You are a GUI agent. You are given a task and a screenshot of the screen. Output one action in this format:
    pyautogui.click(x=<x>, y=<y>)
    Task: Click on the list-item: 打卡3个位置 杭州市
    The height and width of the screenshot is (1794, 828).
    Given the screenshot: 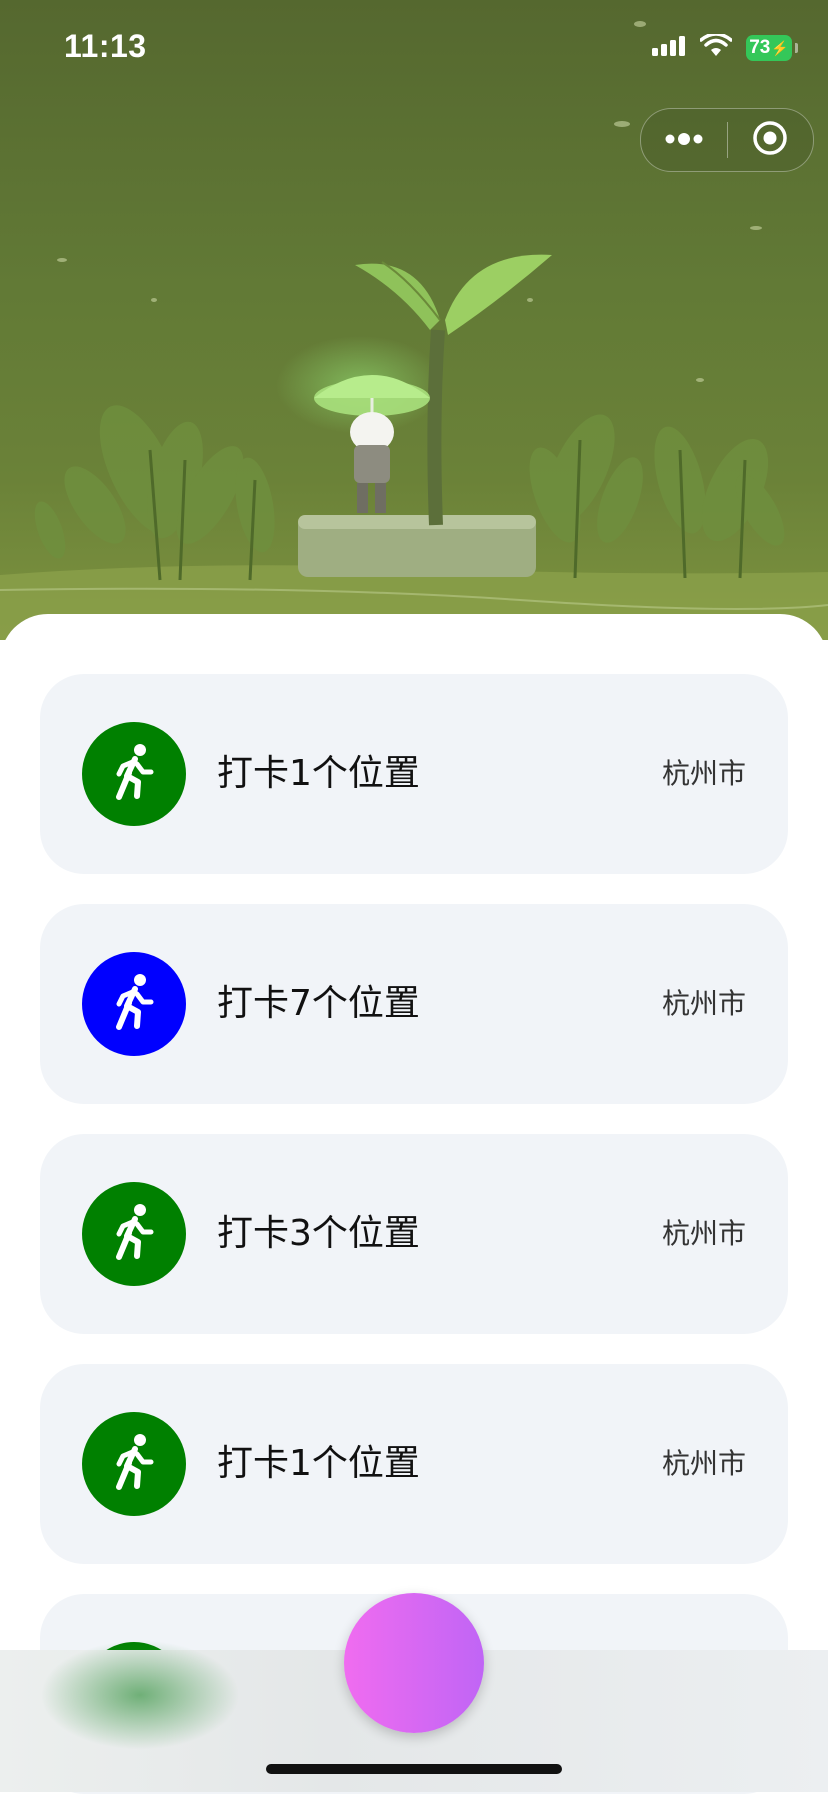 What is the action you would take?
    pyautogui.click(x=414, y=1234)
    